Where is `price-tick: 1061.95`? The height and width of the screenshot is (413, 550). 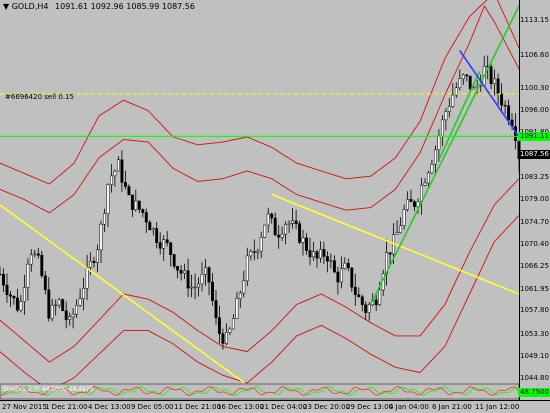
price-tick: 1061.95 is located at coordinates (534, 288).